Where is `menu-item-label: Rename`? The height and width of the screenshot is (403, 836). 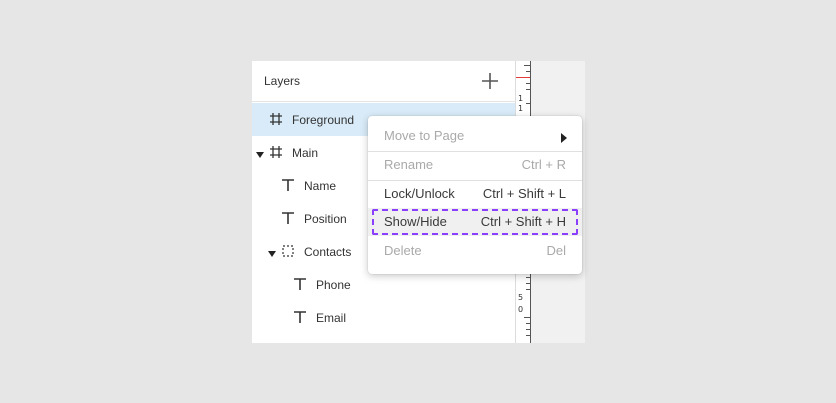
menu-item-label: Rename is located at coordinates (409, 164).